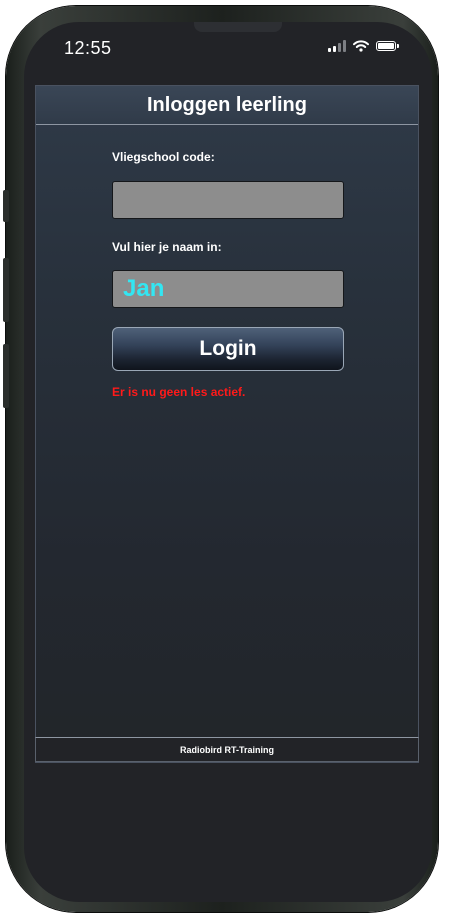  Describe the element at coordinates (228, 289) in the screenshot. I see `name-input` at that location.